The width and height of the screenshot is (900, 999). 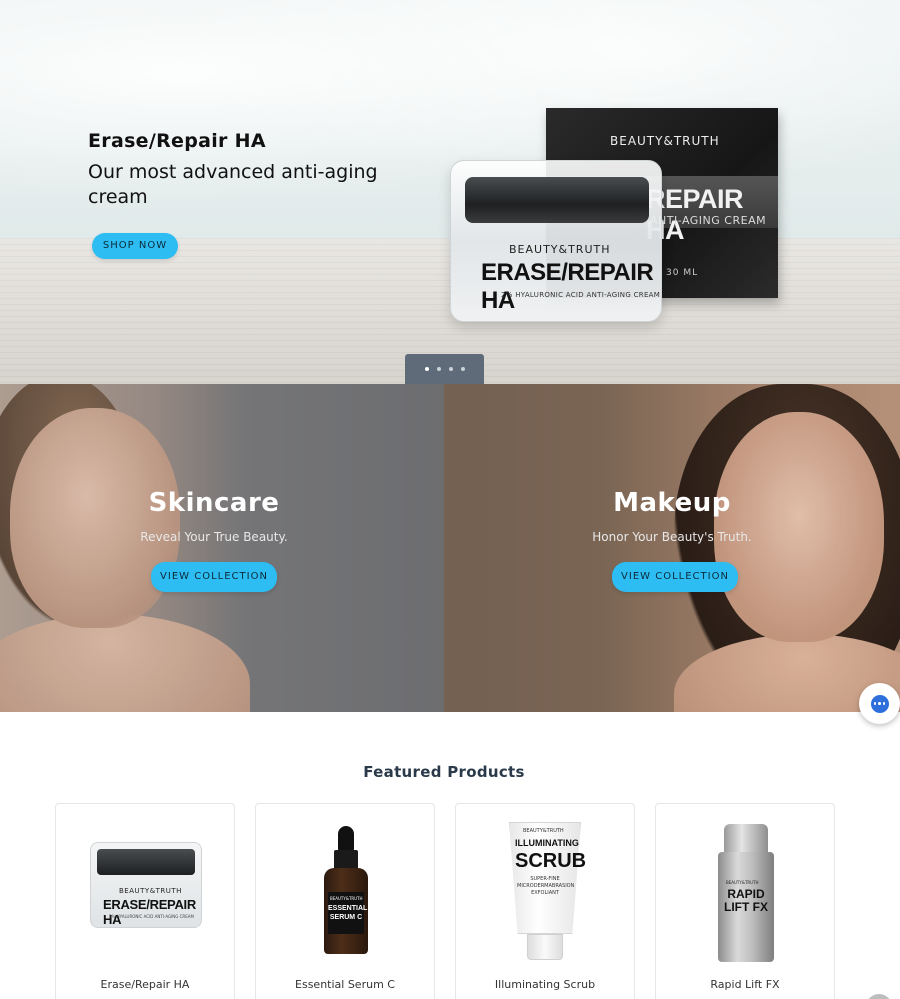 What do you see at coordinates (145, 984) in the screenshot?
I see `product-name: Erase/Repair HA` at bounding box center [145, 984].